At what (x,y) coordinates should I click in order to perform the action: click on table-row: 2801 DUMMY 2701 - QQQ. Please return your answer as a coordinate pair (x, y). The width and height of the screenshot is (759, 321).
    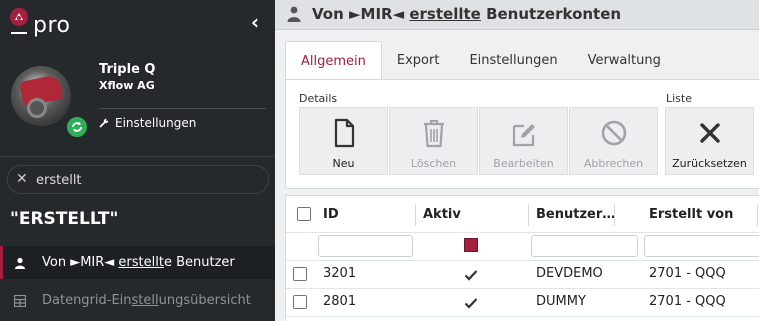
    Looking at the image, I should click on (522, 303).